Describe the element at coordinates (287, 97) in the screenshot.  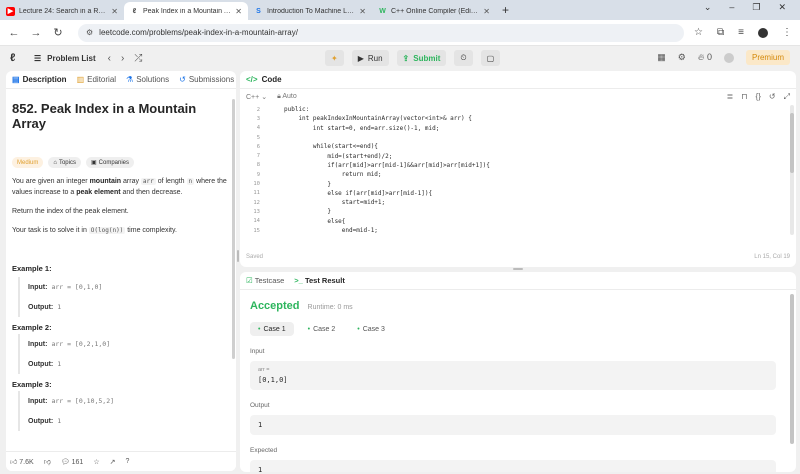
I see `auto-mode: 🔒︎ Auto` at that location.